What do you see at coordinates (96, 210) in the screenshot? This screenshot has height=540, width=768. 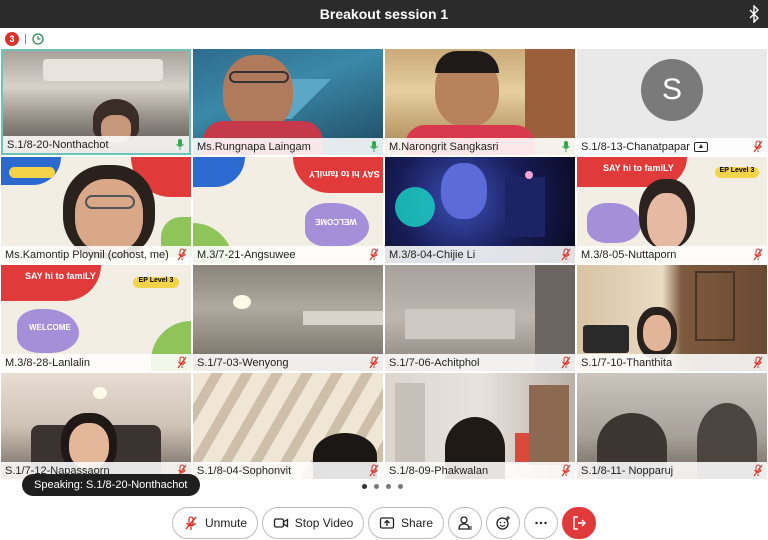 I see `participant-tile: Ms.Kamontip Ploynil (cohost, me)` at bounding box center [96, 210].